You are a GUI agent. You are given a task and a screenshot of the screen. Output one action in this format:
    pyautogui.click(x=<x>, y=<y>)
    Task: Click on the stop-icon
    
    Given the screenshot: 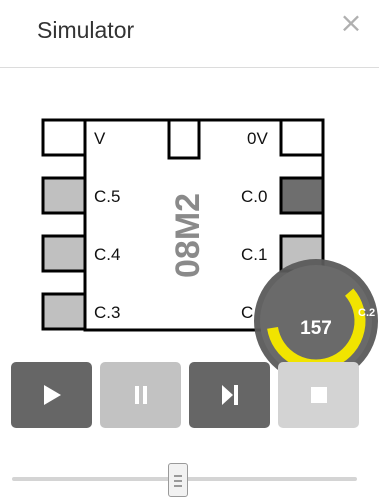 What is the action you would take?
    pyautogui.click(x=318, y=395)
    